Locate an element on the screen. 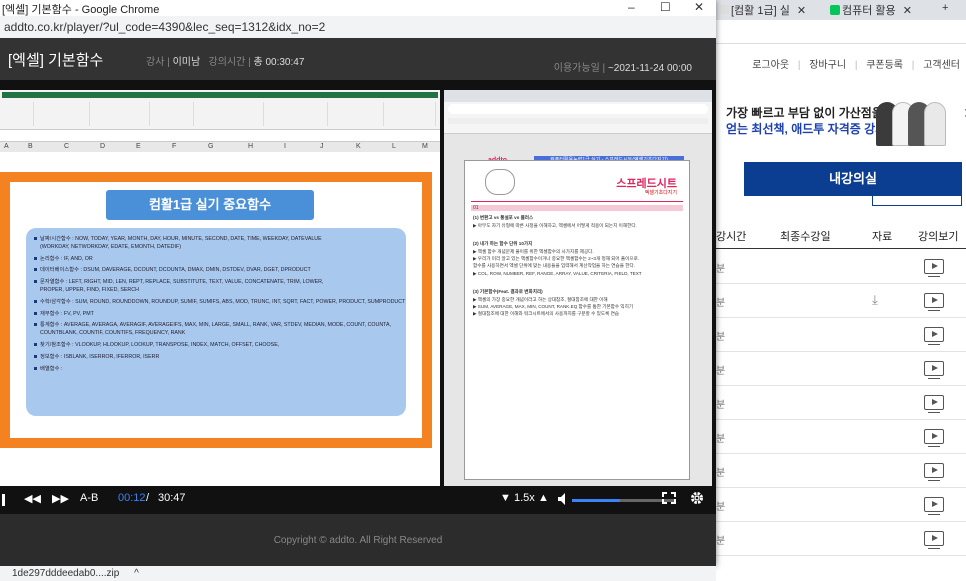 The height and width of the screenshot is (581, 966). new-tab-button: + is located at coordinates (945, 10).